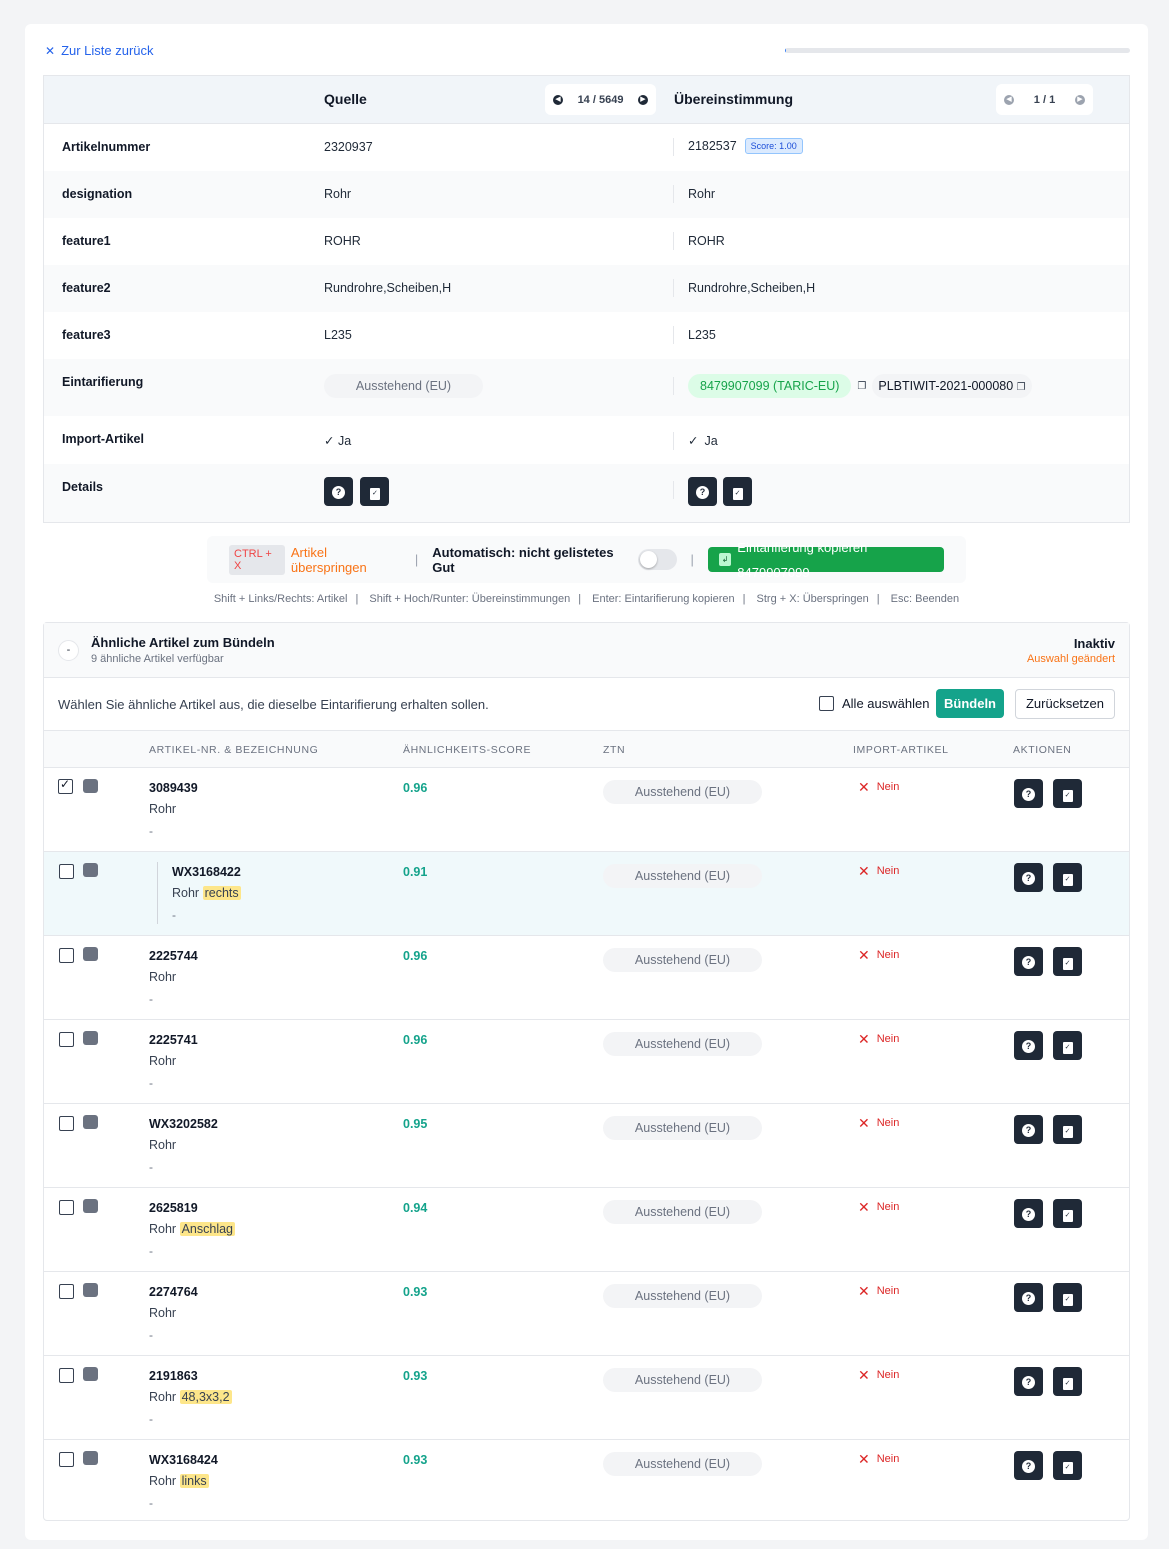 The width and height of the screenshot is (1169, 1549). Describe the element at coordinates (558, 99) in the screenshot. I see `prev-source-button: ◀` at that location.